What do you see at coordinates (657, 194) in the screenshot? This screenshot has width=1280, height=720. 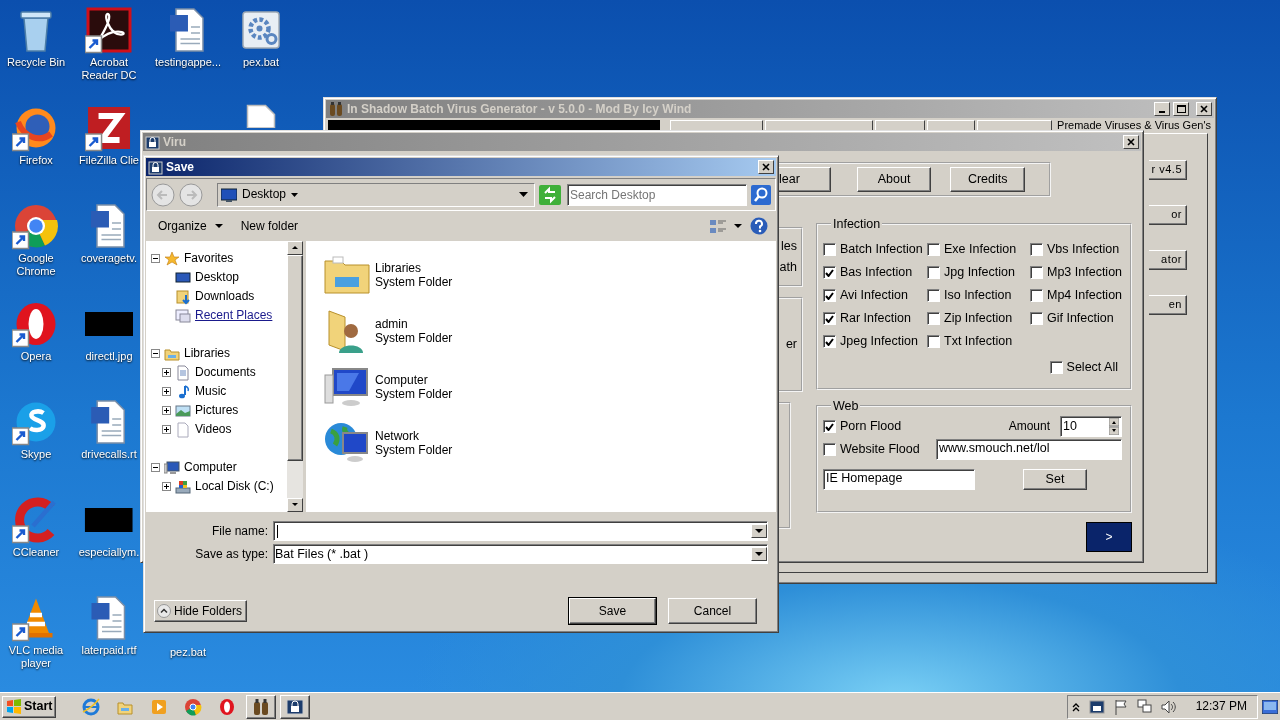 I see `search-field: Search Desktop` at bounding box center [657, 194].